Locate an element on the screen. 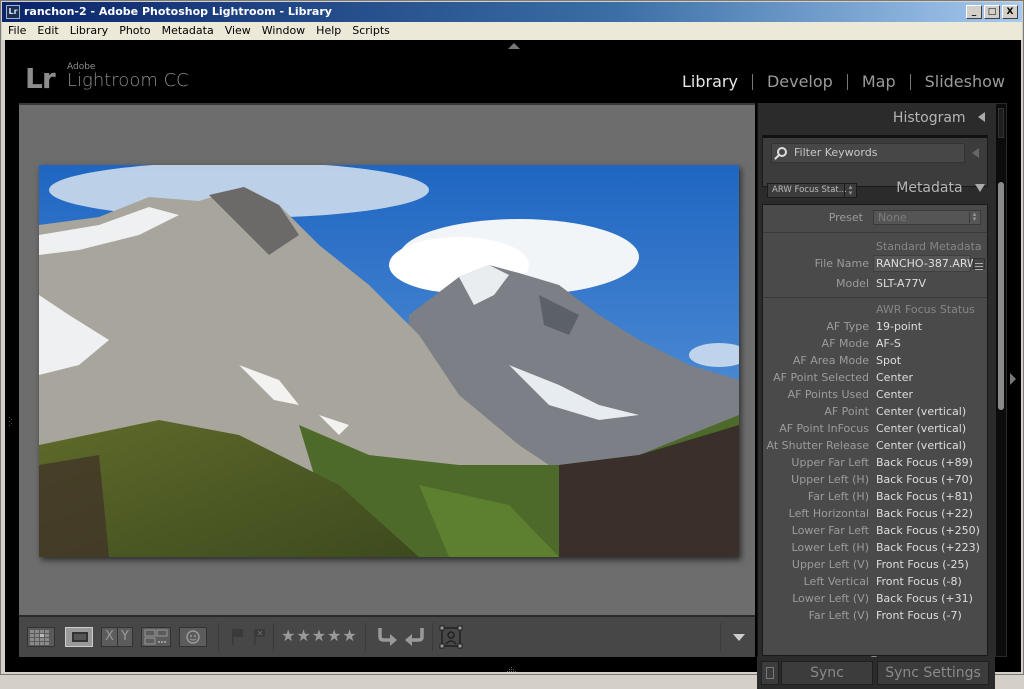 The width and height of the screenshot is (1024, 689). metadata-label: File Name is located at coordinates (841, 263).